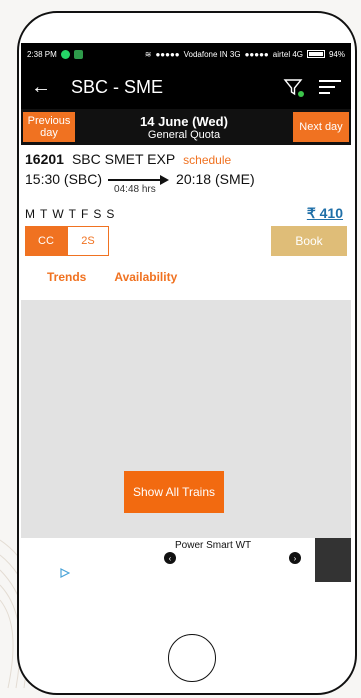  What do you see at coordinates (320, 127) in the screenshot?
I see `next-day-button: Next day` at bounding box center [320, 127].